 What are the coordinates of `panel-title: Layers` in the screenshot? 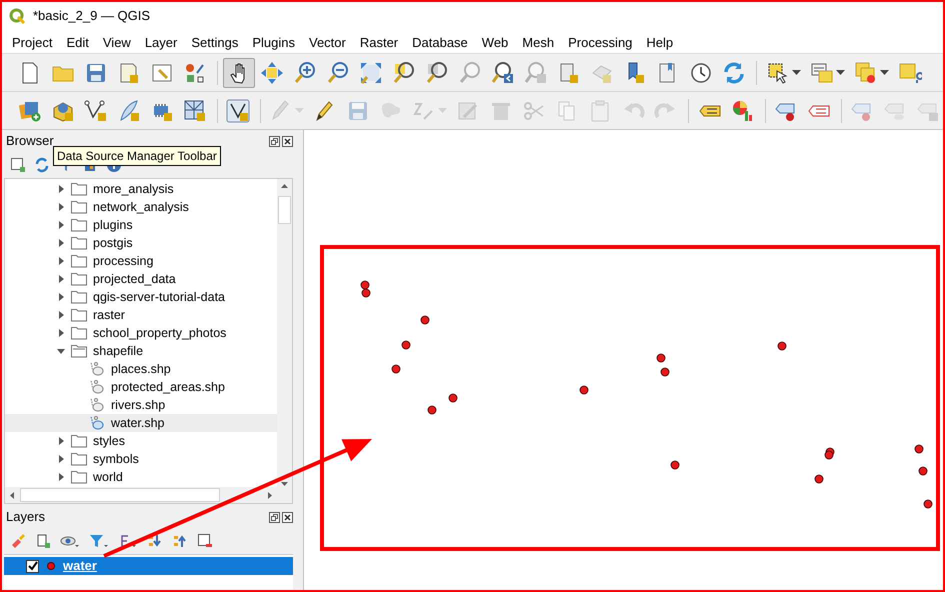 It's located at (26, 517).